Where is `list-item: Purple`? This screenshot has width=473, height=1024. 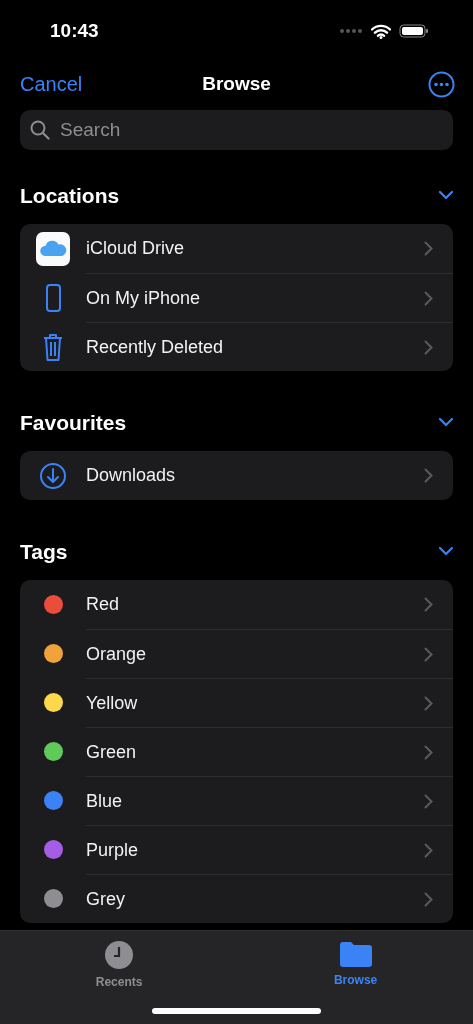 list-item: Purple is located at coordinates (112, 850).